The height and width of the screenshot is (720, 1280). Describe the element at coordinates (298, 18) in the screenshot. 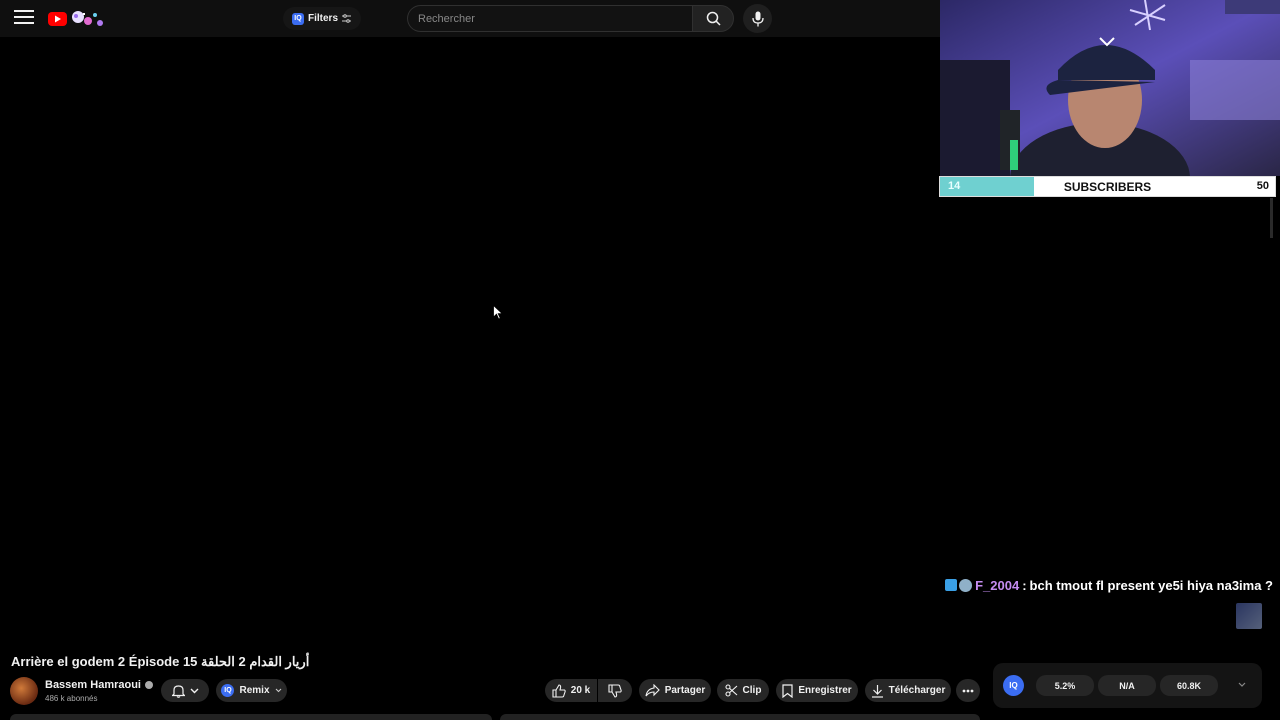

I see `iq-badge-icon: IQ` at that location.